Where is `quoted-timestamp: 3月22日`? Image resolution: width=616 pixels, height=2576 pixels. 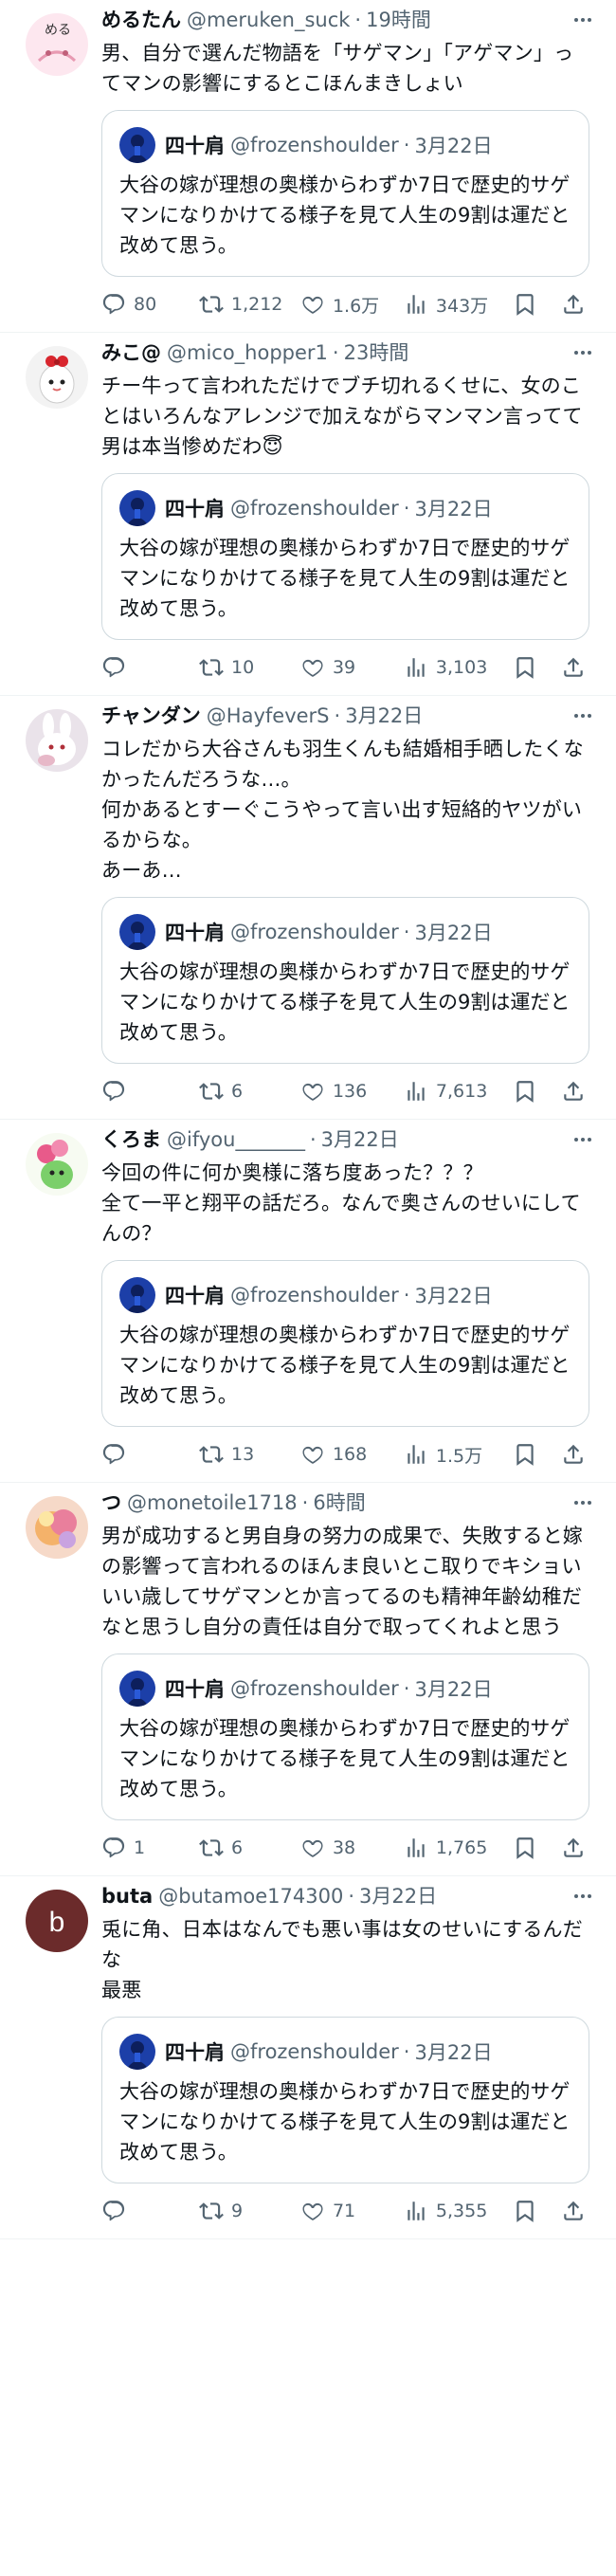 quoted-timestamp: 3月22日 is located at coordinates (454, 1296).